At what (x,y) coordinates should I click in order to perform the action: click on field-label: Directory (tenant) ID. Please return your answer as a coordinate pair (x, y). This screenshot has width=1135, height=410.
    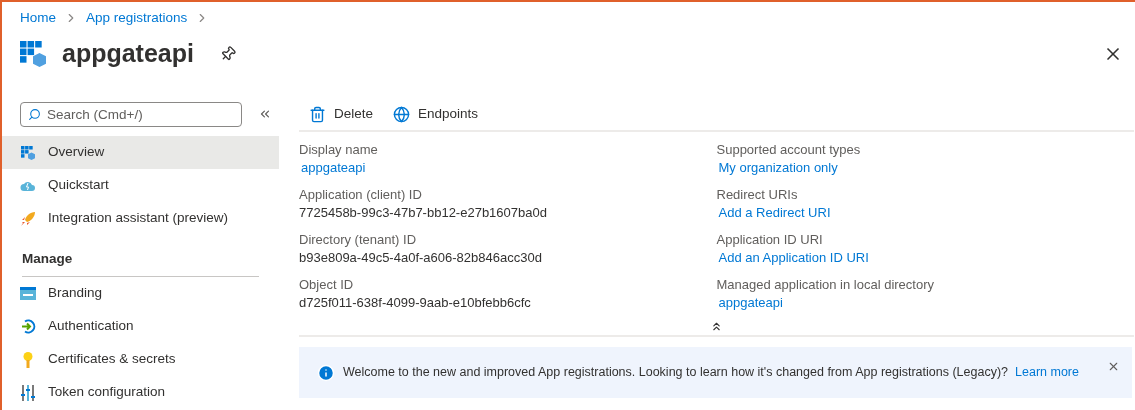
    Looking at the image, I should click on (358, 240).